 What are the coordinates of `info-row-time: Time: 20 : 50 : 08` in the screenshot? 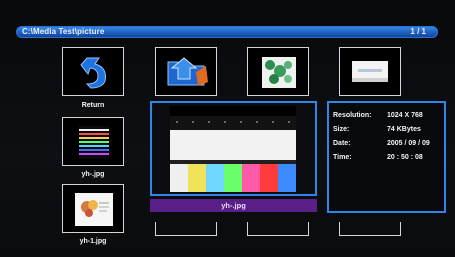 It's located at (389, 158).